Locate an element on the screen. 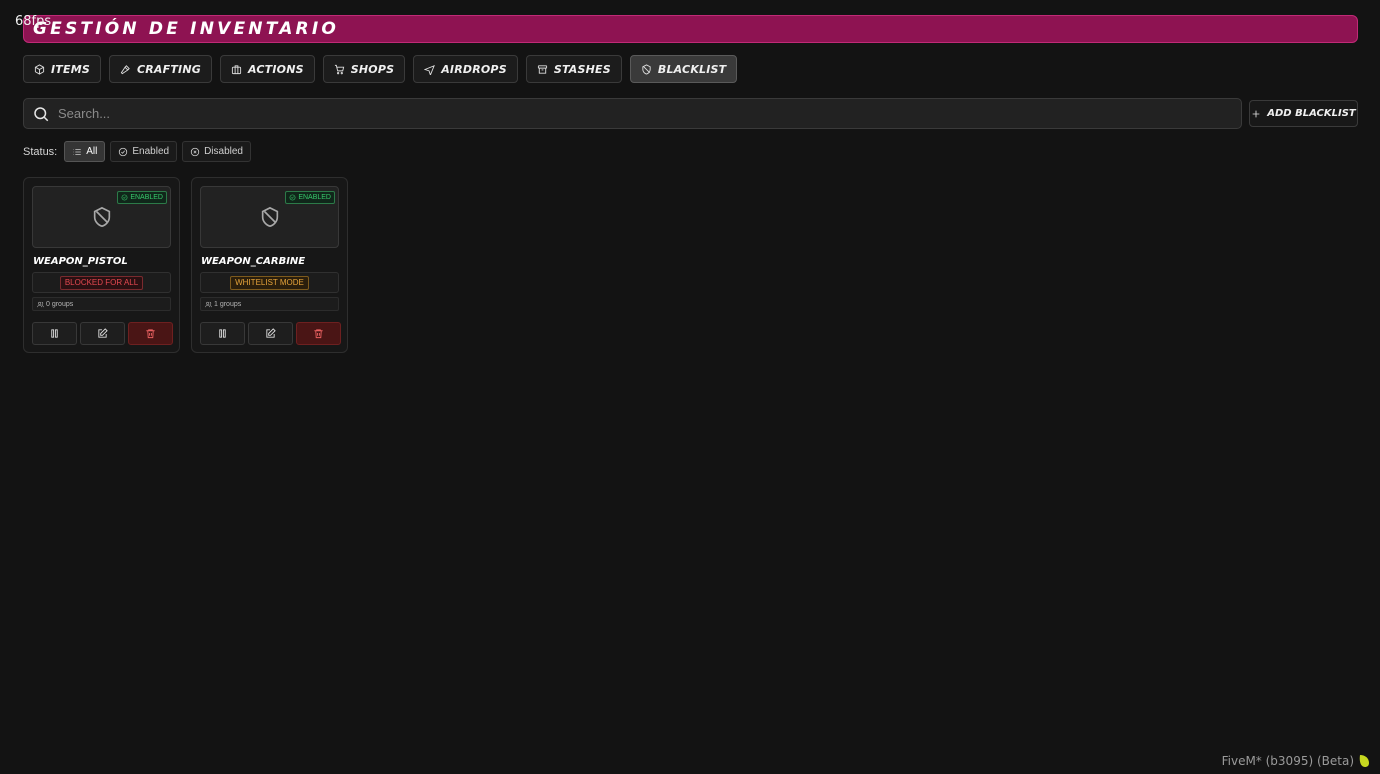 The height and width of the screenshot is (774, 1380). plus-icon is located at coordinates (1256, 113).